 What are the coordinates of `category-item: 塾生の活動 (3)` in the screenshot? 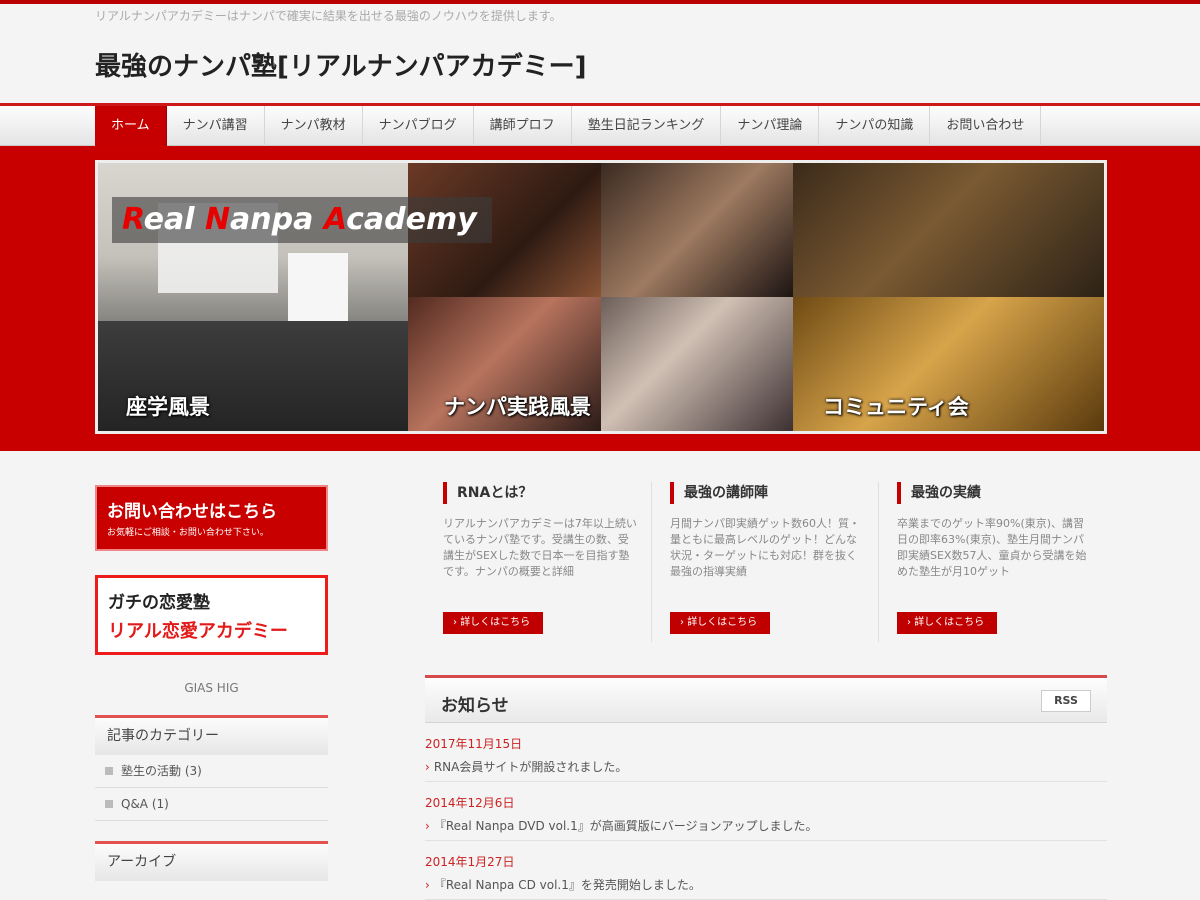 It's located at (211, 771).